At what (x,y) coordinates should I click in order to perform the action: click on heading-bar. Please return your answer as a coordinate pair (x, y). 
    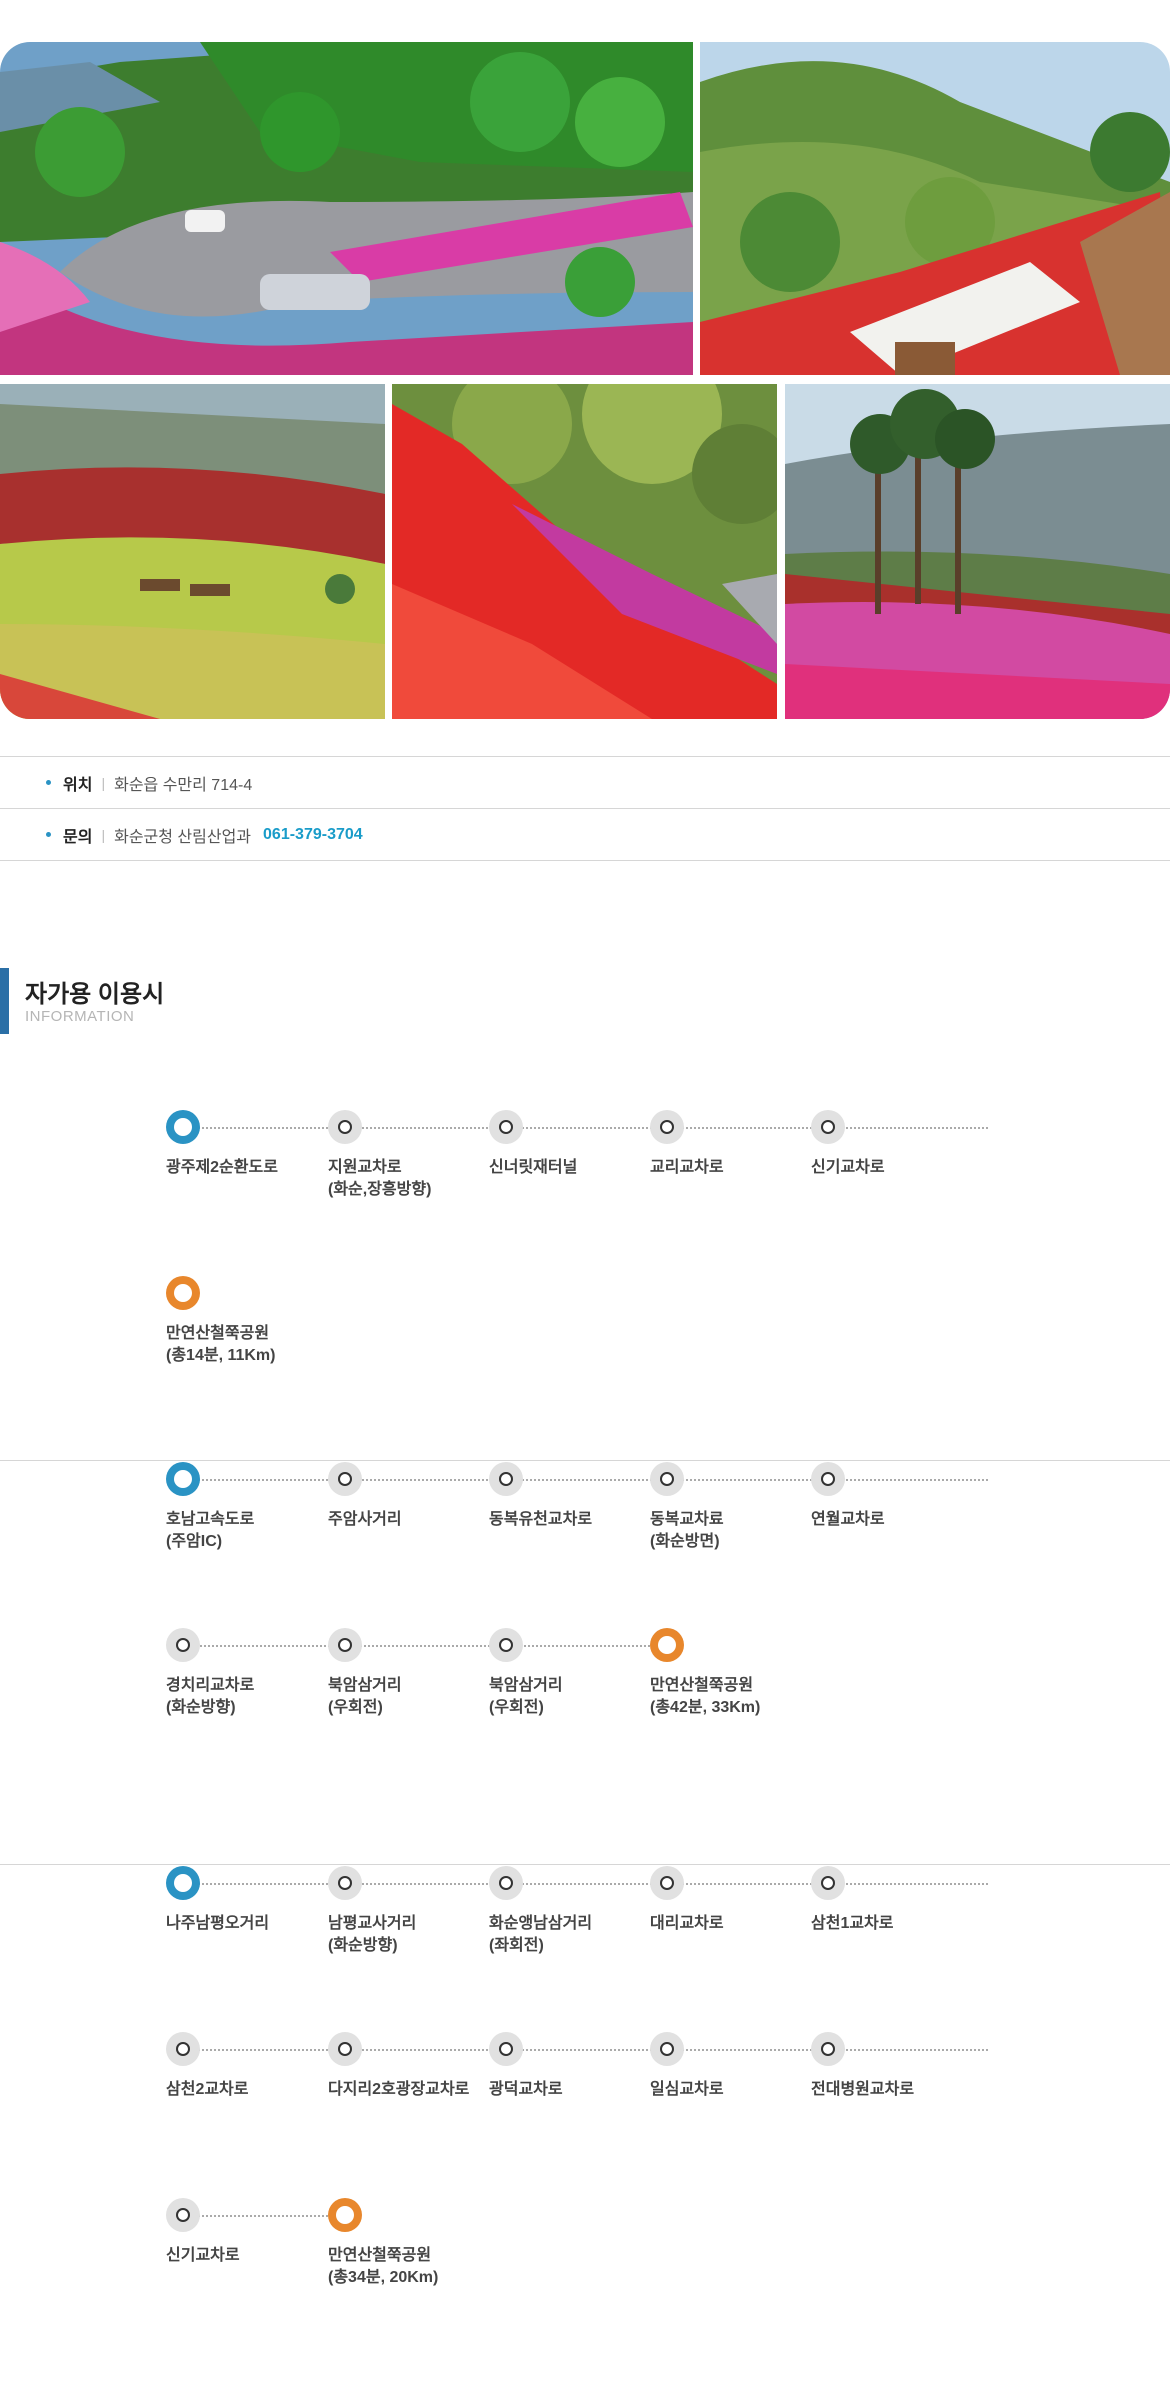
    Looking at the image, I should click on (4, 1001).